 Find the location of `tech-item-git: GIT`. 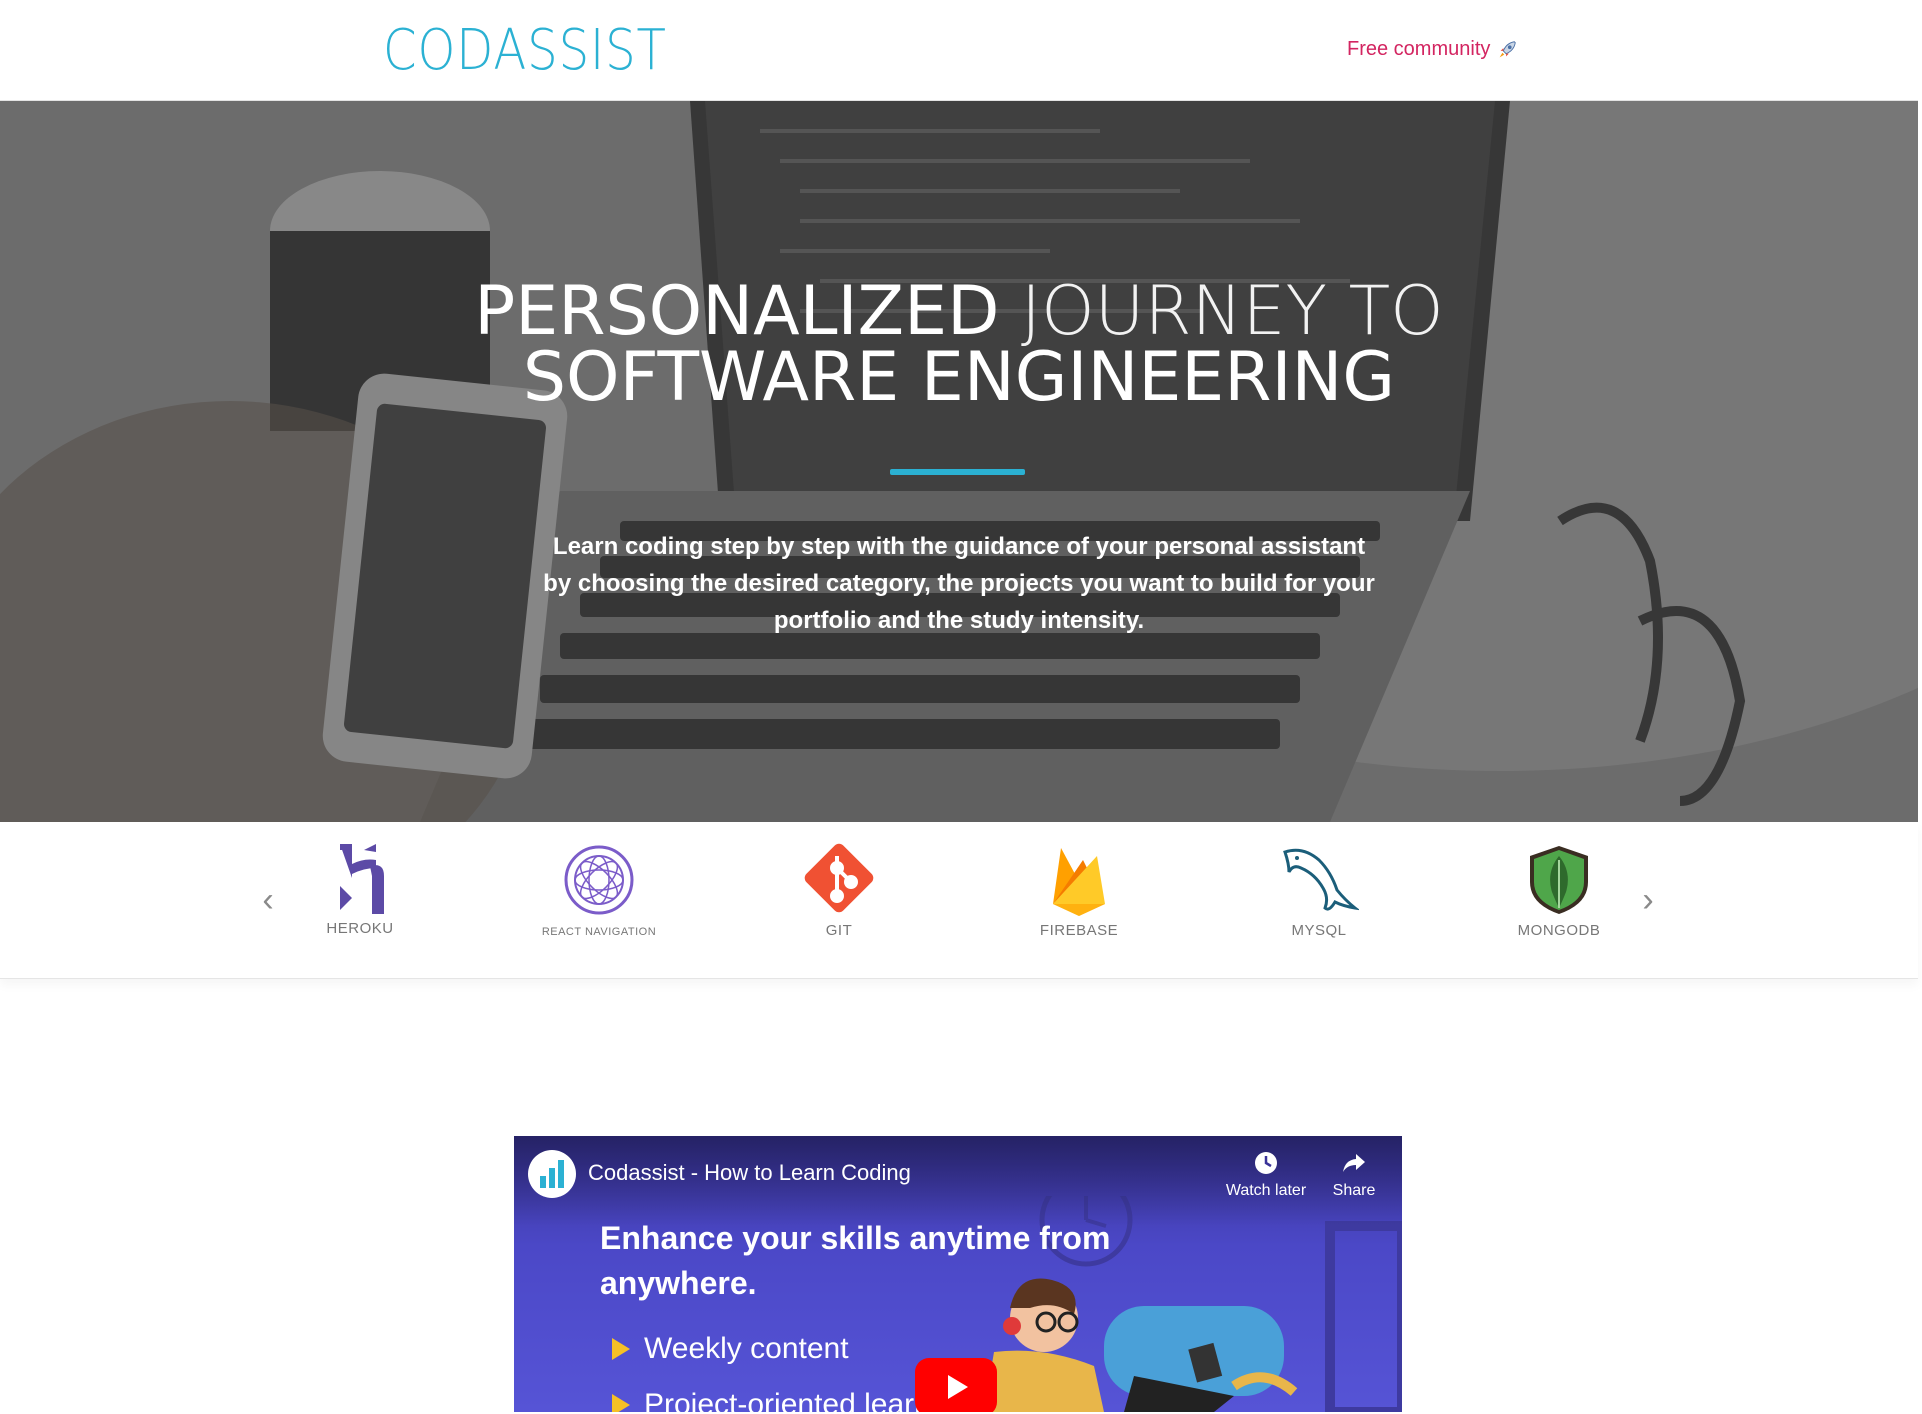

tech-item-git: GIT is located at coordinates (839, 902).